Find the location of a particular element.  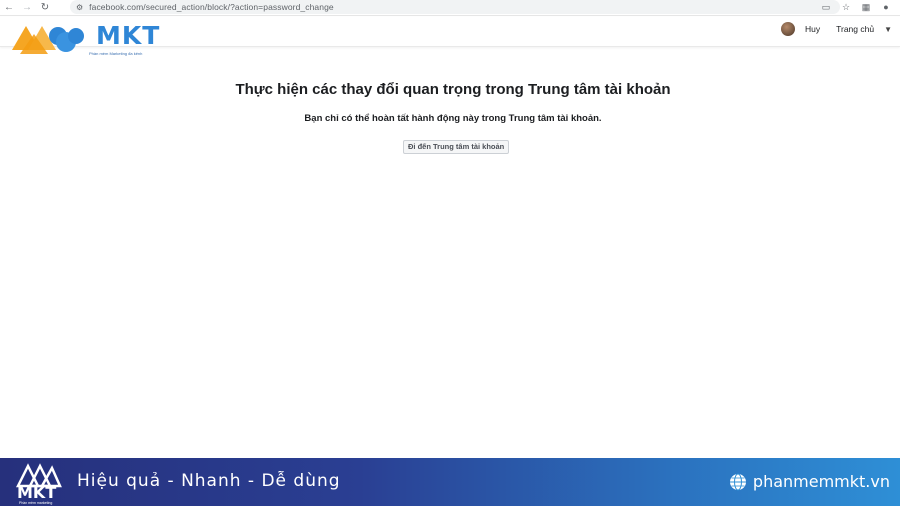

install-app-icon: ▭ is located at coordinates (826, 7).